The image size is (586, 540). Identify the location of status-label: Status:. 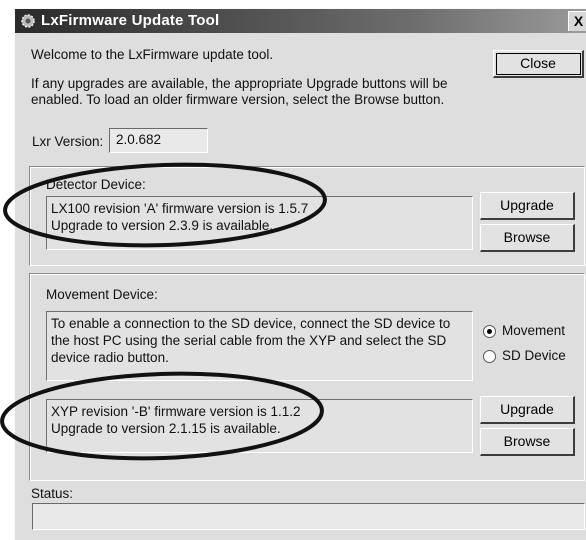
(52, 493).